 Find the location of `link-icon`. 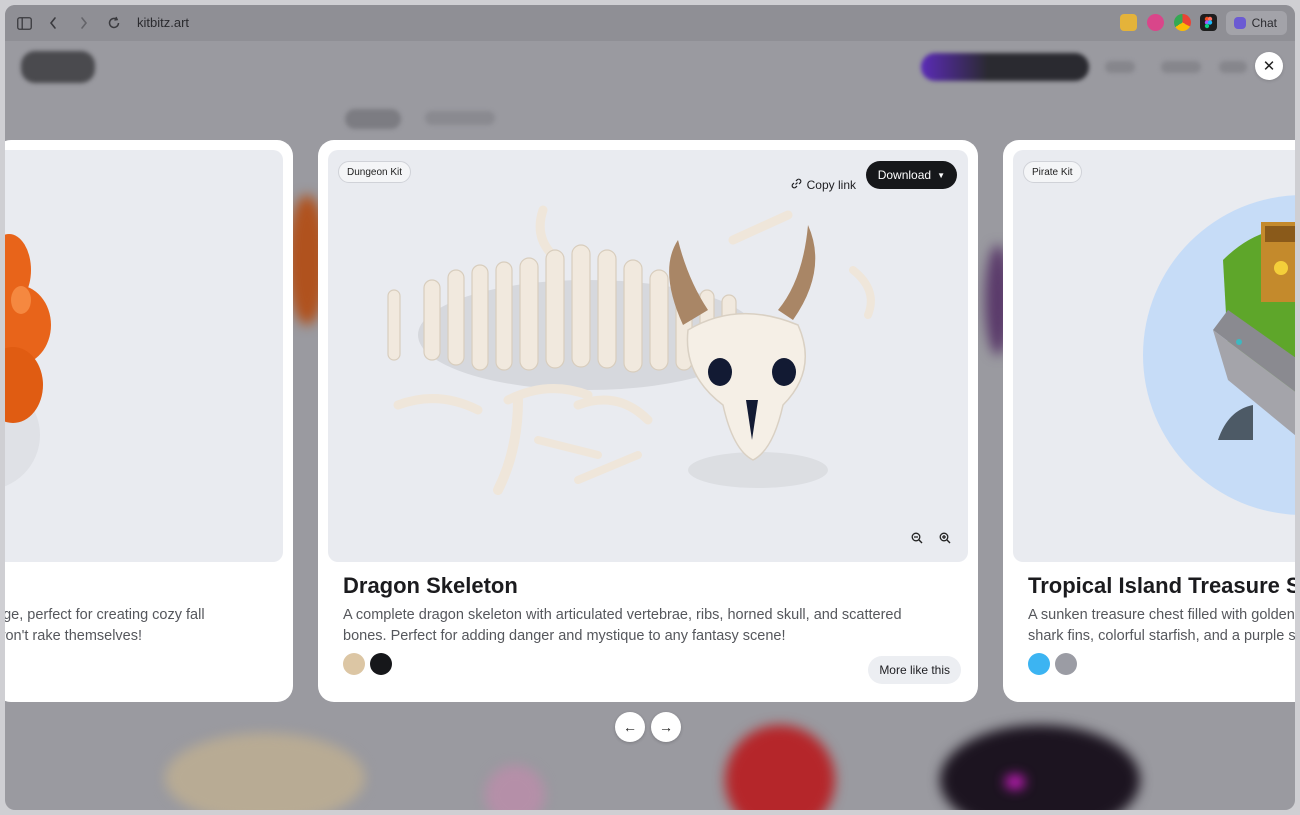

link-icon is located at coordinates (796, 185).